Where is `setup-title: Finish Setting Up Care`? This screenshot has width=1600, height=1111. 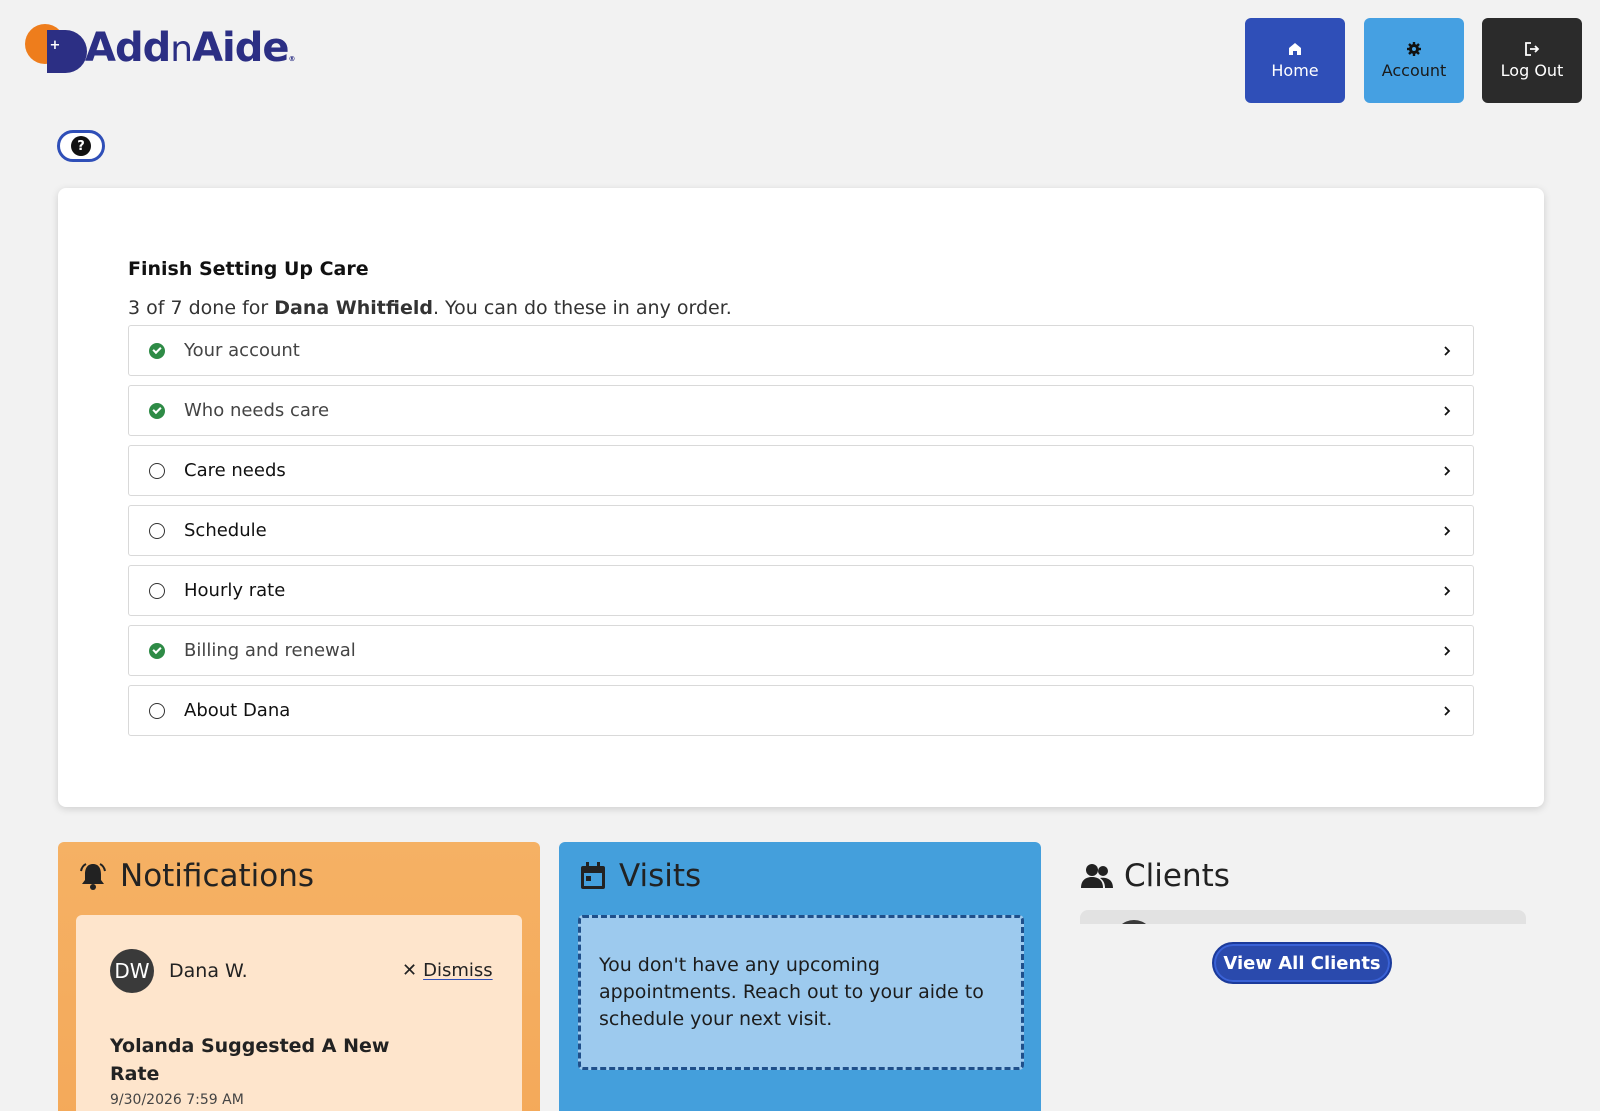 setup-title: Finish Setting Up Care is located at coordinates (248, 269).